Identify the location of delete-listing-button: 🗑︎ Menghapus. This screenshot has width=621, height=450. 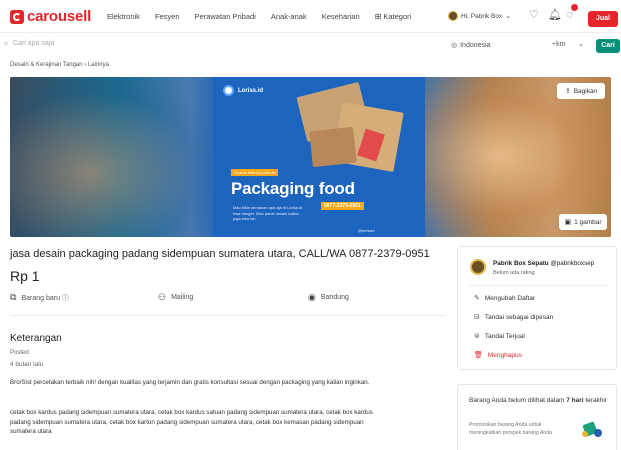
(498, 355).